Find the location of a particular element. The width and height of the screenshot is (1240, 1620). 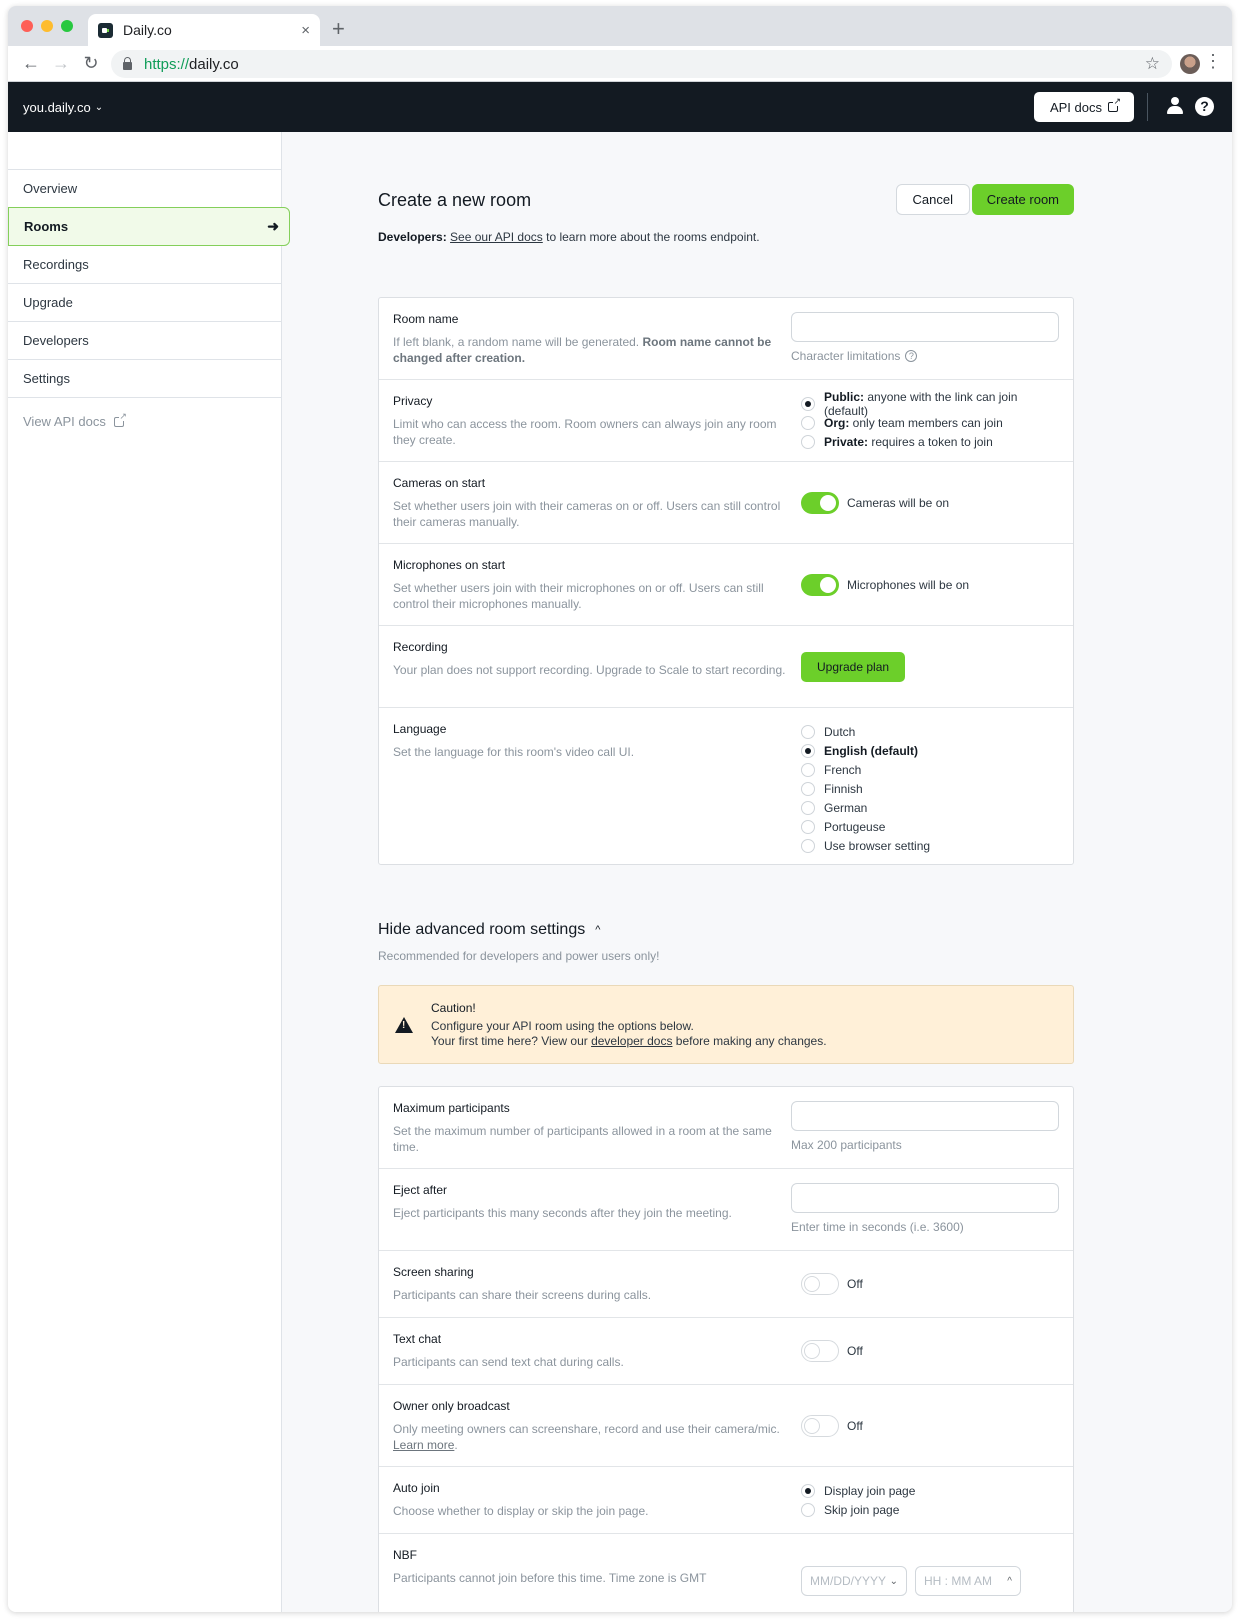

auto-join-options: Display join page Skip join page is located at coordinates (930, 1507).